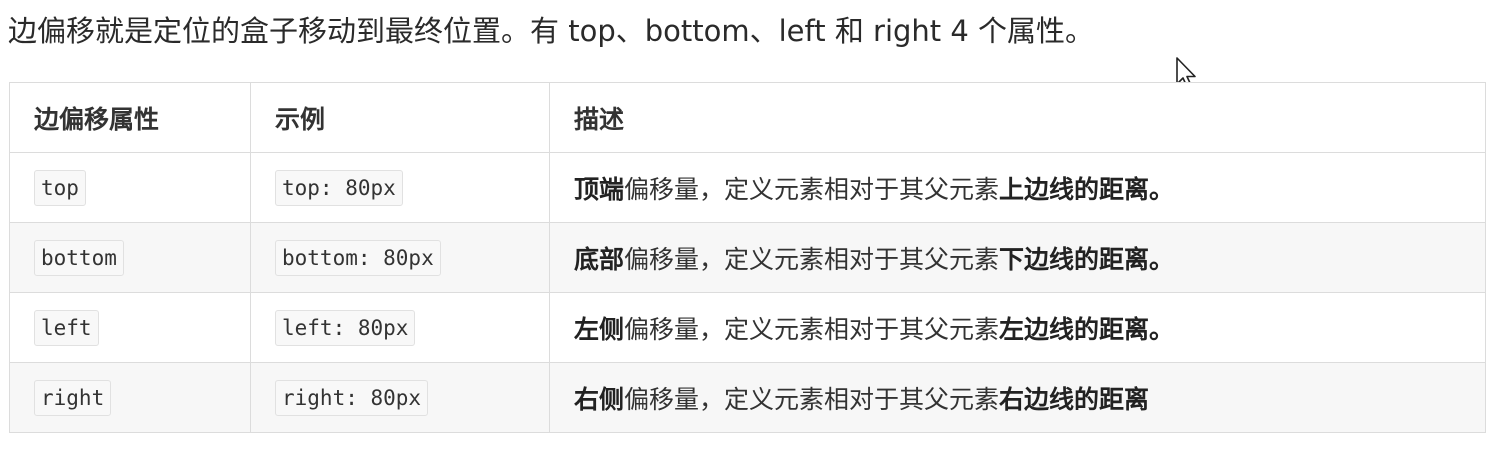  Describe the element at coordinates (599, 329) in the screenshot. I see `description-lead: 左侧` at that location.